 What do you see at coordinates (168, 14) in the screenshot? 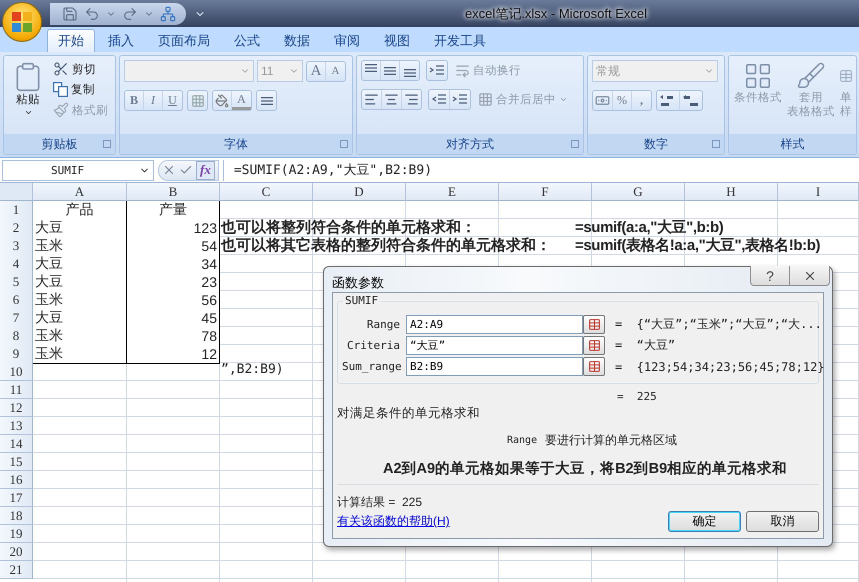
I see `diagram-icon` at bounding box center [168, 14].